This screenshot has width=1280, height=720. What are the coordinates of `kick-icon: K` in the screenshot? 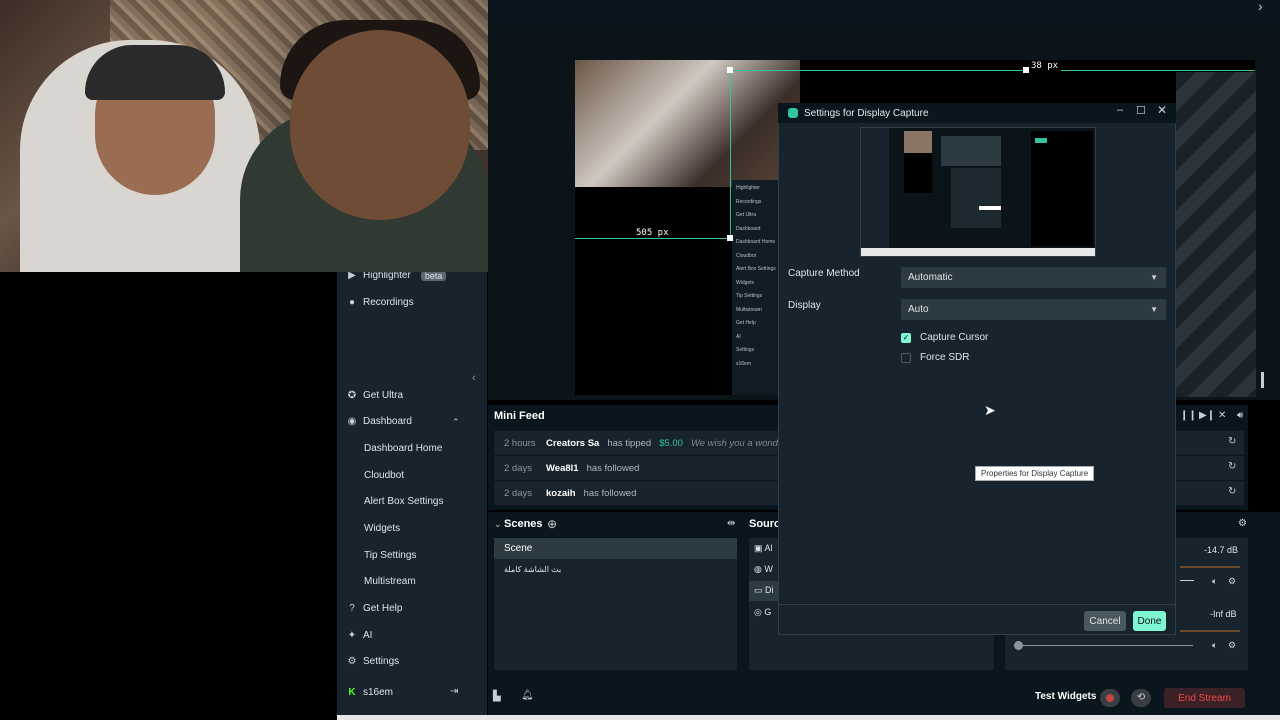 It's located at (352, 692).